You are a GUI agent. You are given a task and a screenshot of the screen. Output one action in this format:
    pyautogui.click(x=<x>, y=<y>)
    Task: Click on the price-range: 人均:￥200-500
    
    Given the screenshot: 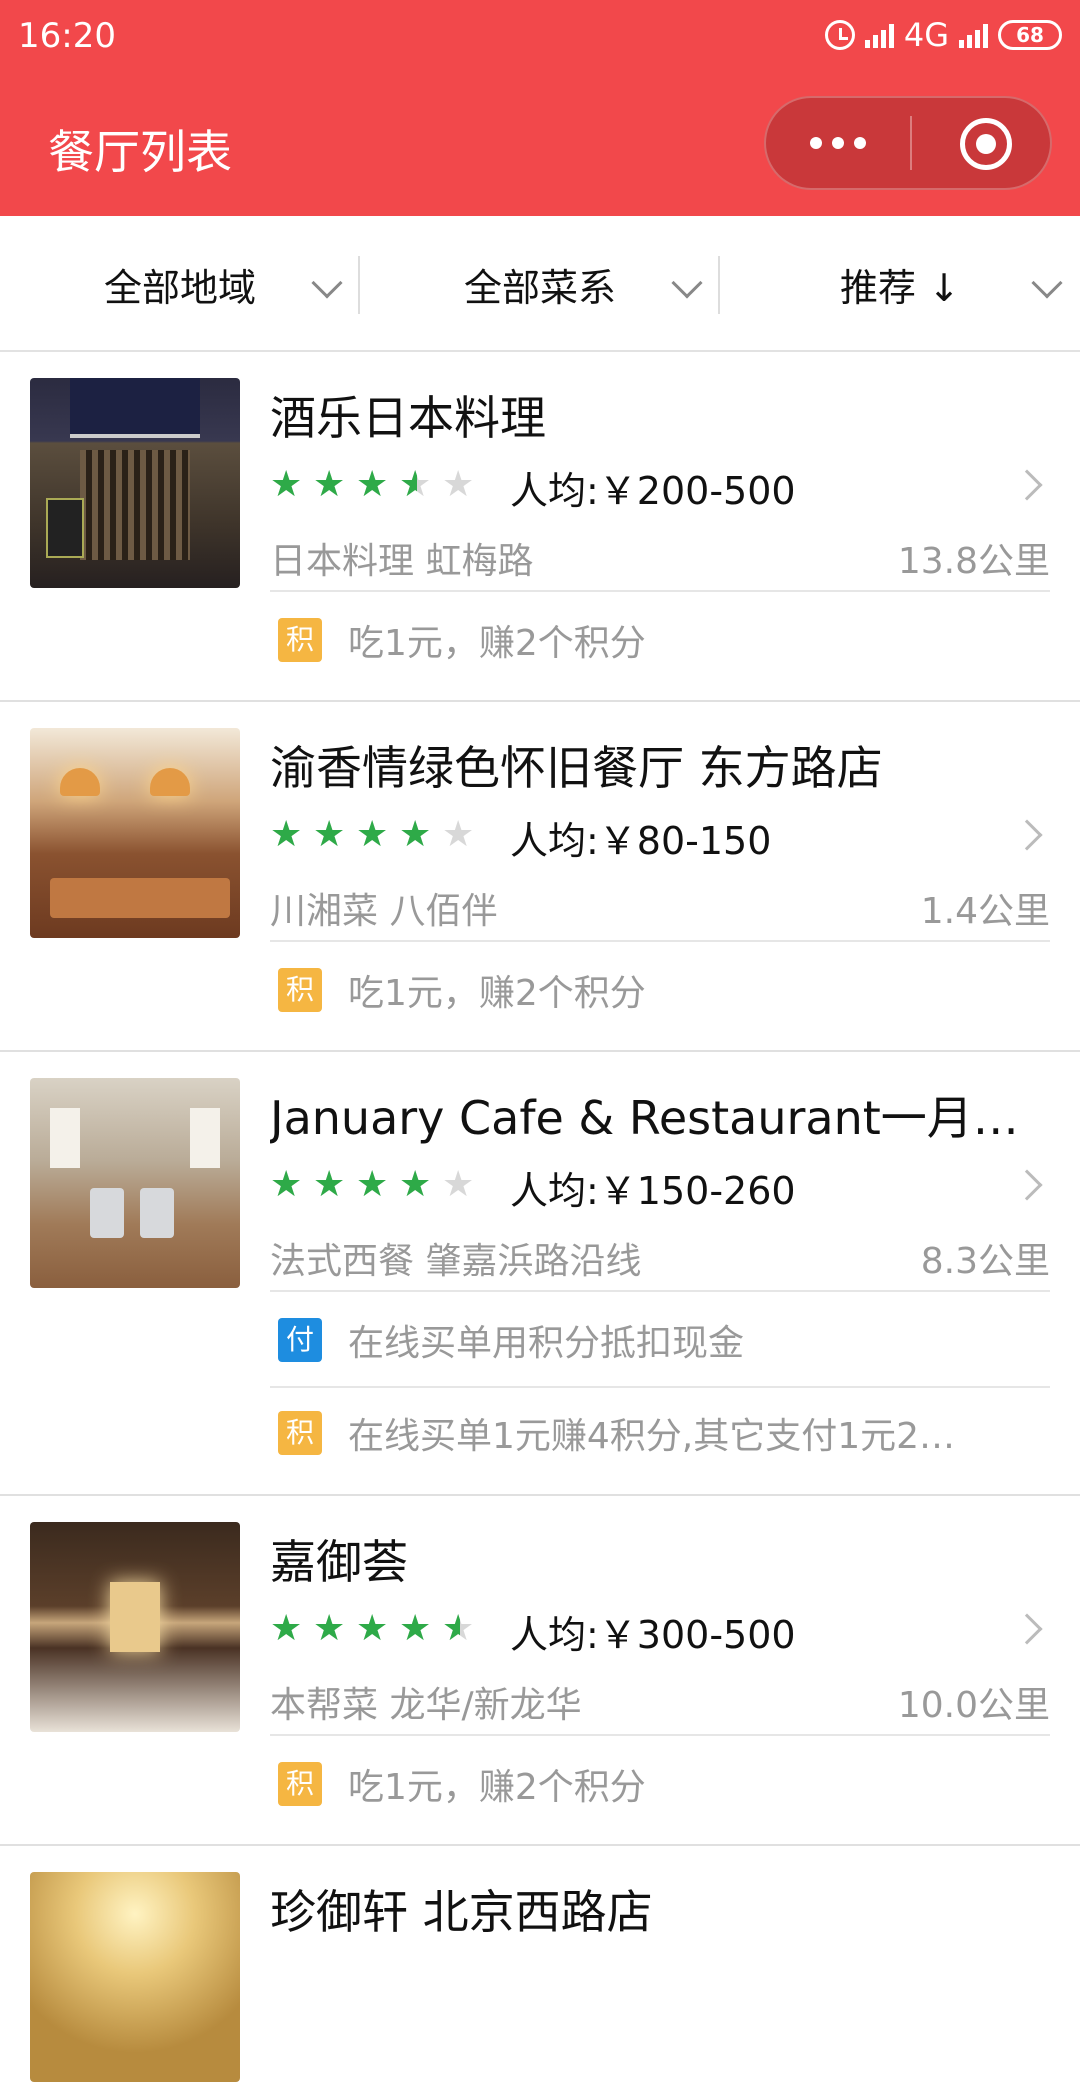 What is the action you would take?
    pyautogui.click(x=653, y=491)
    